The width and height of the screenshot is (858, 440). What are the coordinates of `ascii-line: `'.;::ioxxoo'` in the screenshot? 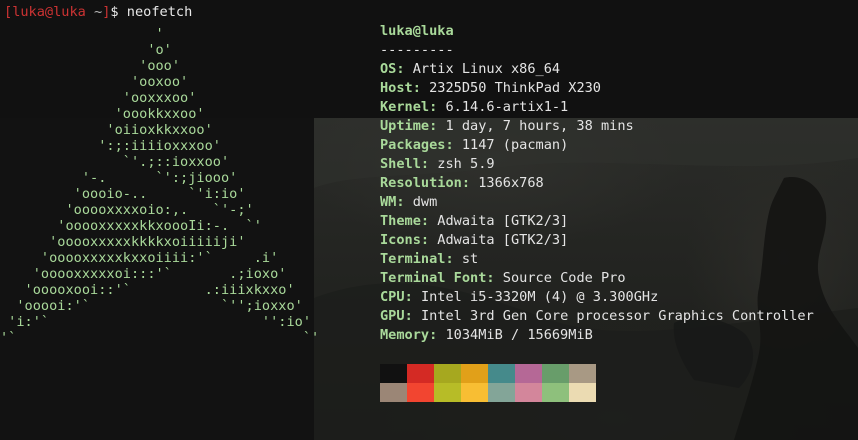 It's located at (115, 162).